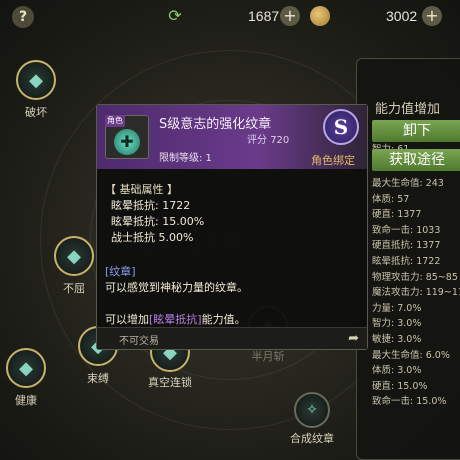 This screenshot has width=460, height=460. What do you see at coordinates (409, 402) in the screenshot?
I see `stat-line: 致命一击: 15.0%` at bounding box center [409, 402].